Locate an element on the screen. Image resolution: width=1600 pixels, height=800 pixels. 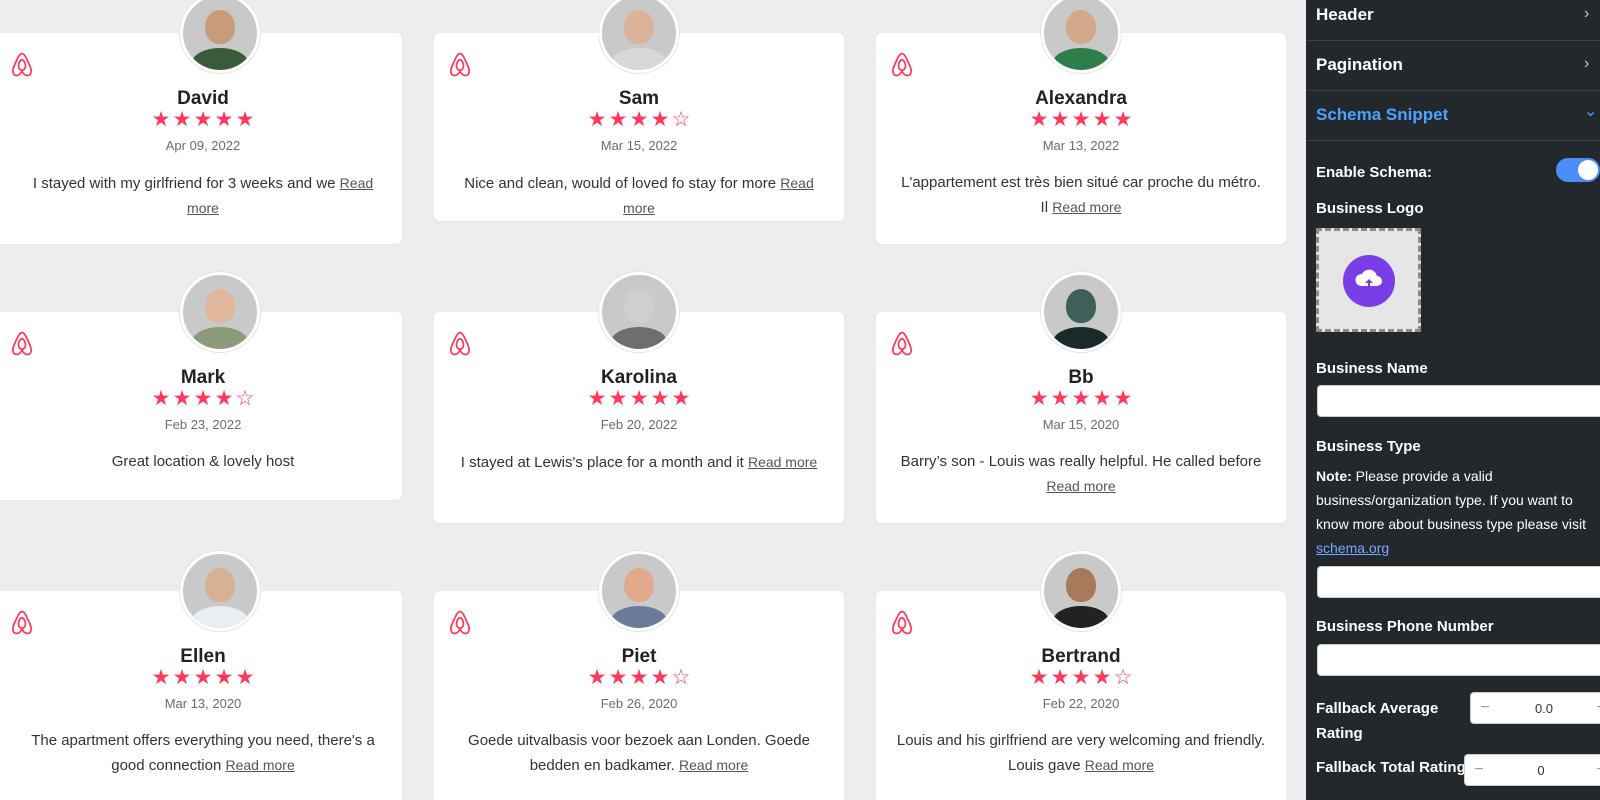
chevron-down-icon: ⌄ is located at coordinates (1591, 111).